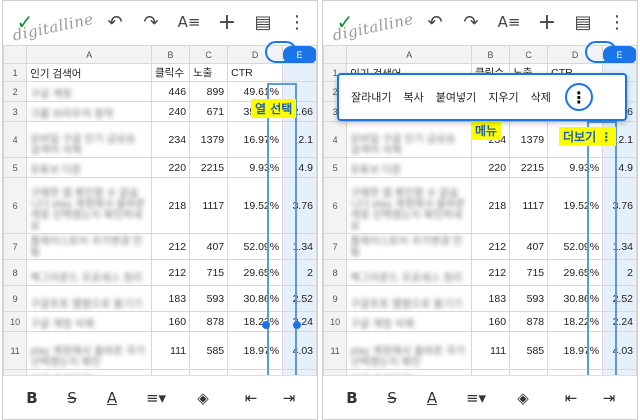 This screenshot has height=420, width=640. Describe the element at coordinates (619, 350) in the screenshot. I see `cell-e: 4.03` at that location.